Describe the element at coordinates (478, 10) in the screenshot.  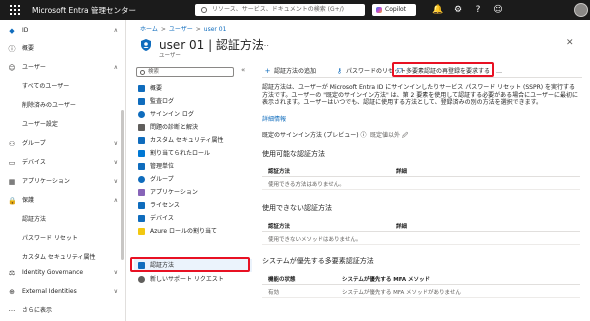
I see `help-icon: ?` at that location.